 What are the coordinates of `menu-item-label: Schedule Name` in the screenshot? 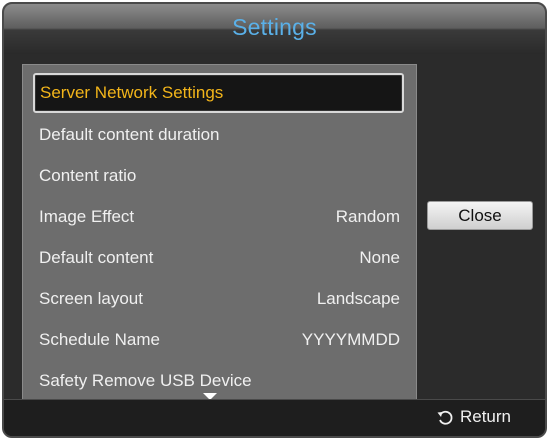 It's located at (99, 339).